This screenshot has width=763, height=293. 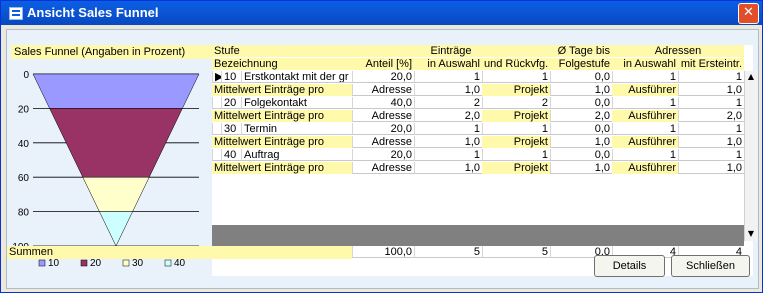 What do you see at coordinates (231, 77) in the screenshot?
I see `row-stufe-nr: 10` at bounding box center [231, 77].